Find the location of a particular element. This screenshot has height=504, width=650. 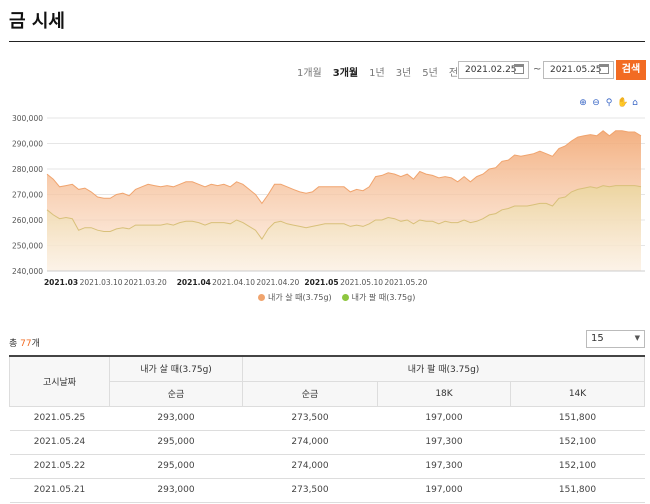

tab-1-month: 1개월 is located at coordinates (309, 71).